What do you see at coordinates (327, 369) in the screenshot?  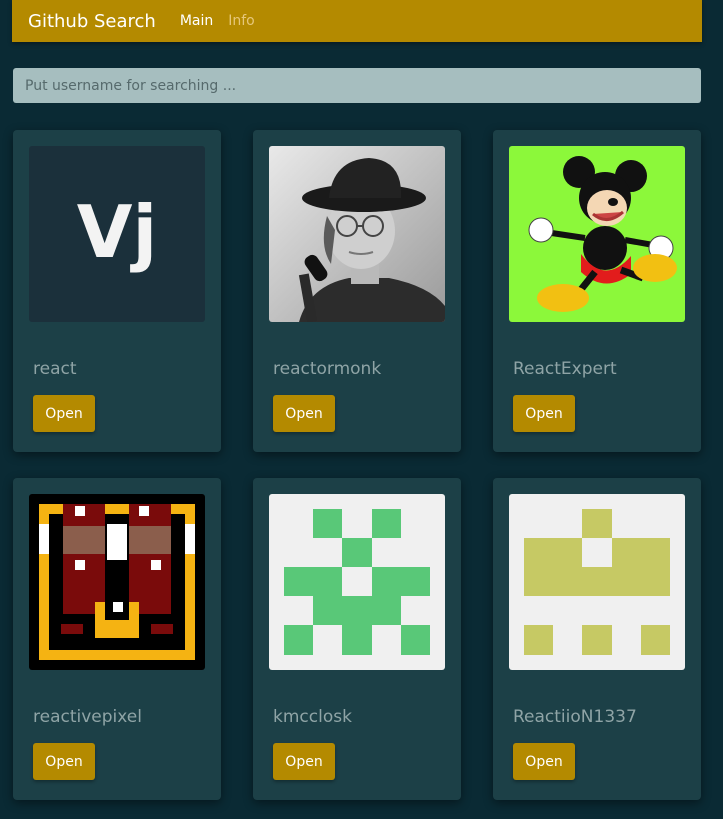 I see `user-login: reactormonk` at bounding box center [327, 369].